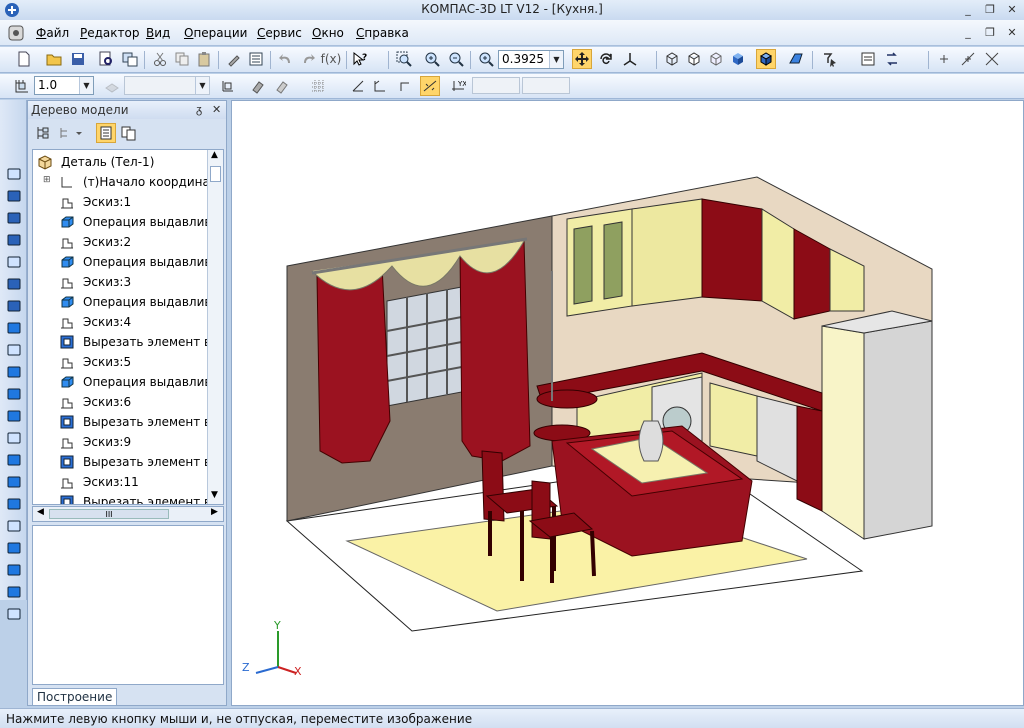 This screenshot has height=728, width=1024. I want to click on axis-button, so click(992, 59).